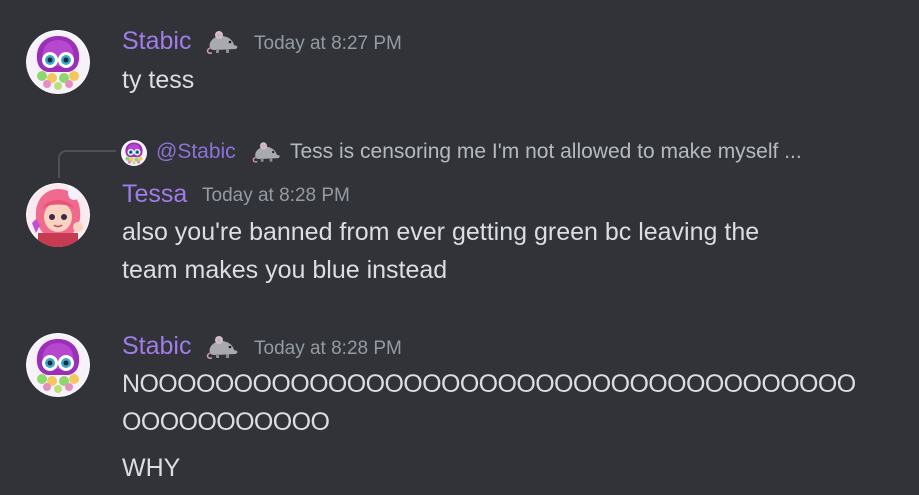 The image size is (919, 495). I want to click on message-text: OOOOOOOOOOO, so click(226, 422).